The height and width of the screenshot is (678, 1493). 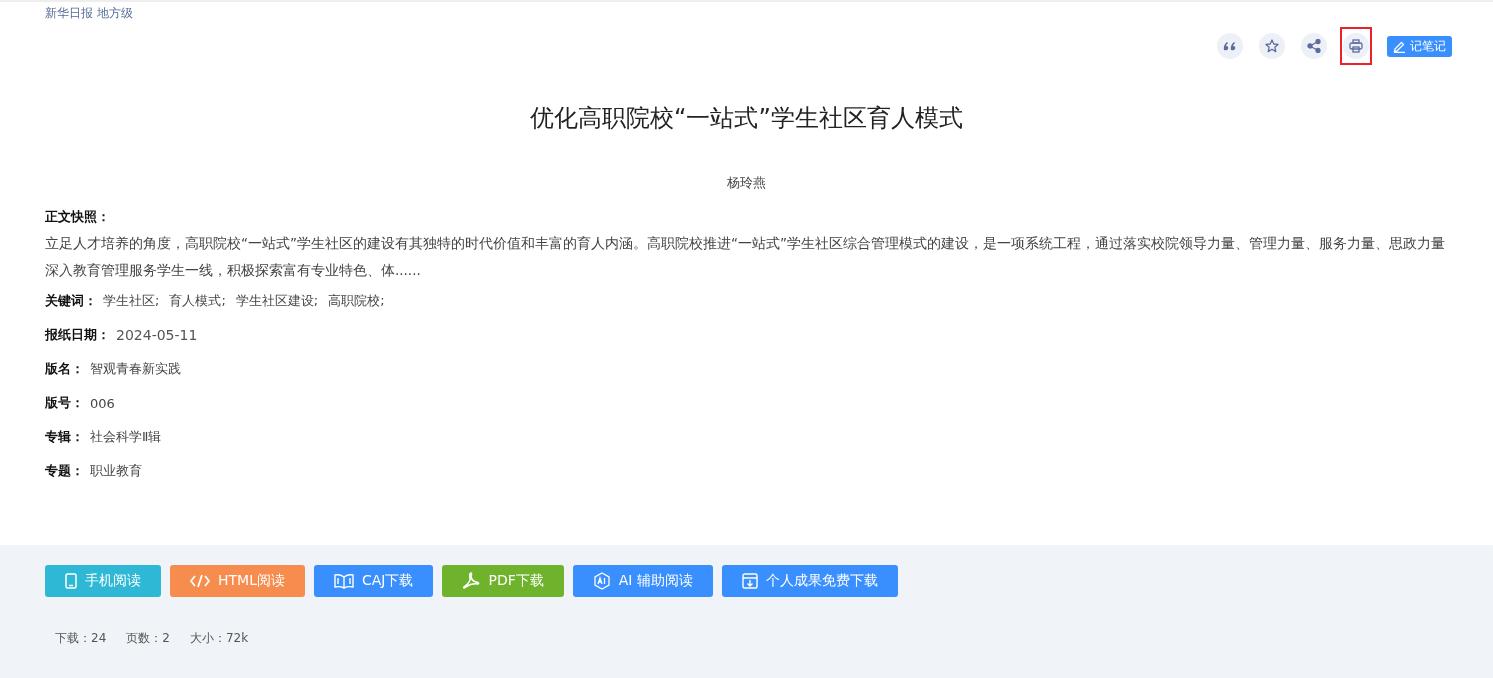 What do you see at coordinates (1272, 46) in the screenshot?
I see `star-icon` at bounding box center [1272, 46].